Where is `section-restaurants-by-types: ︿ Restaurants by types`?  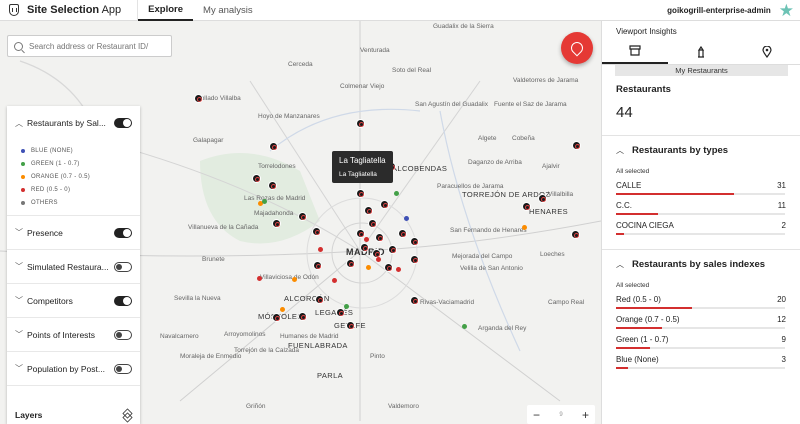 section-restaurants-by-types: ︿ Restaurants by types is located at coordinates (701, 146).